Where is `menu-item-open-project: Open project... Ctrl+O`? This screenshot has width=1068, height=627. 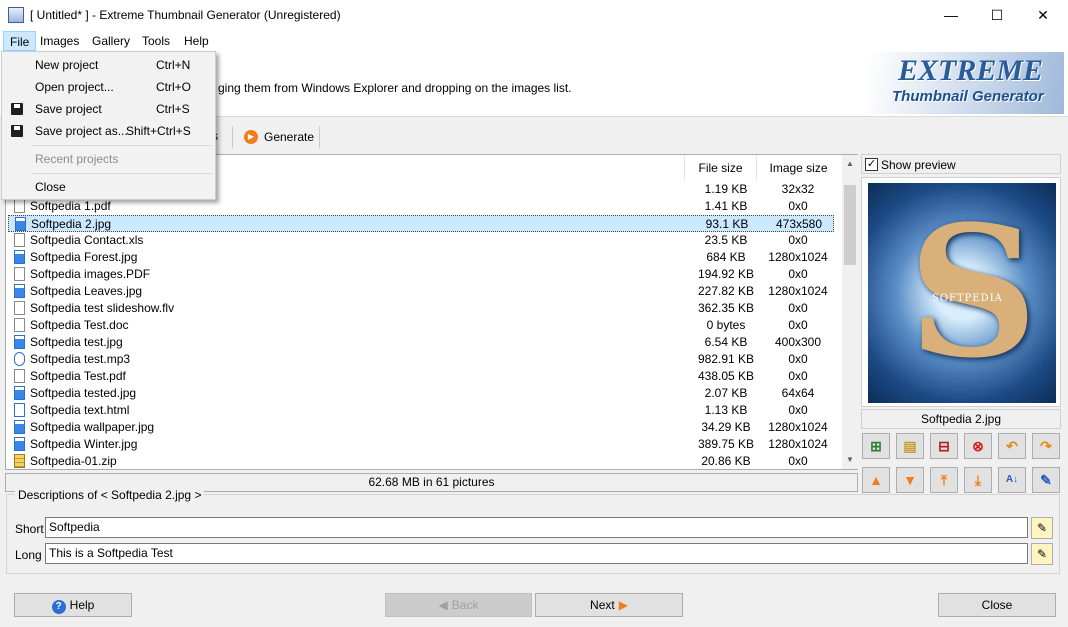
menu-item-open-project: Open project... Ctrl+O is located at coordinates (108, 87).